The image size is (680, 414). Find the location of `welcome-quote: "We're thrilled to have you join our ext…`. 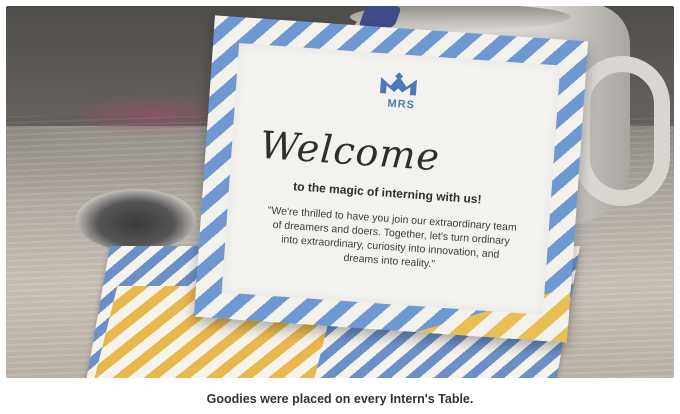

welcome-quote: "We're thrilled to have you join our ext… is located at coordinates (392, 237).